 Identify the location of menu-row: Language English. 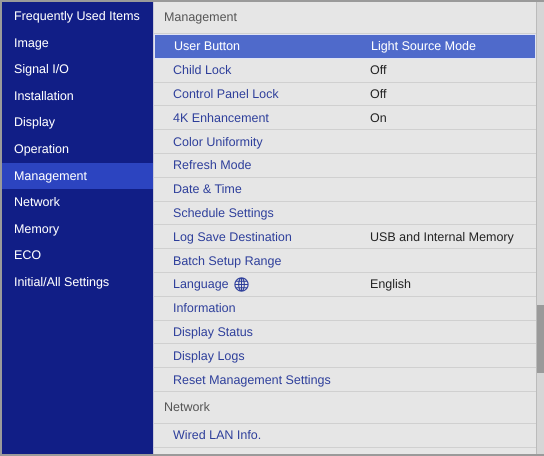
(345, 284).